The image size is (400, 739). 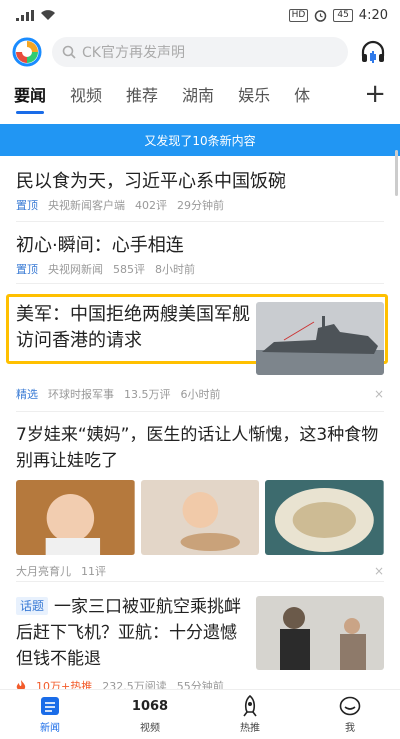 What do you see at coordinates (86, 205) in the screenshot?
I see `news-source: 央视新闻客户端` at bounding box center [86, 205].